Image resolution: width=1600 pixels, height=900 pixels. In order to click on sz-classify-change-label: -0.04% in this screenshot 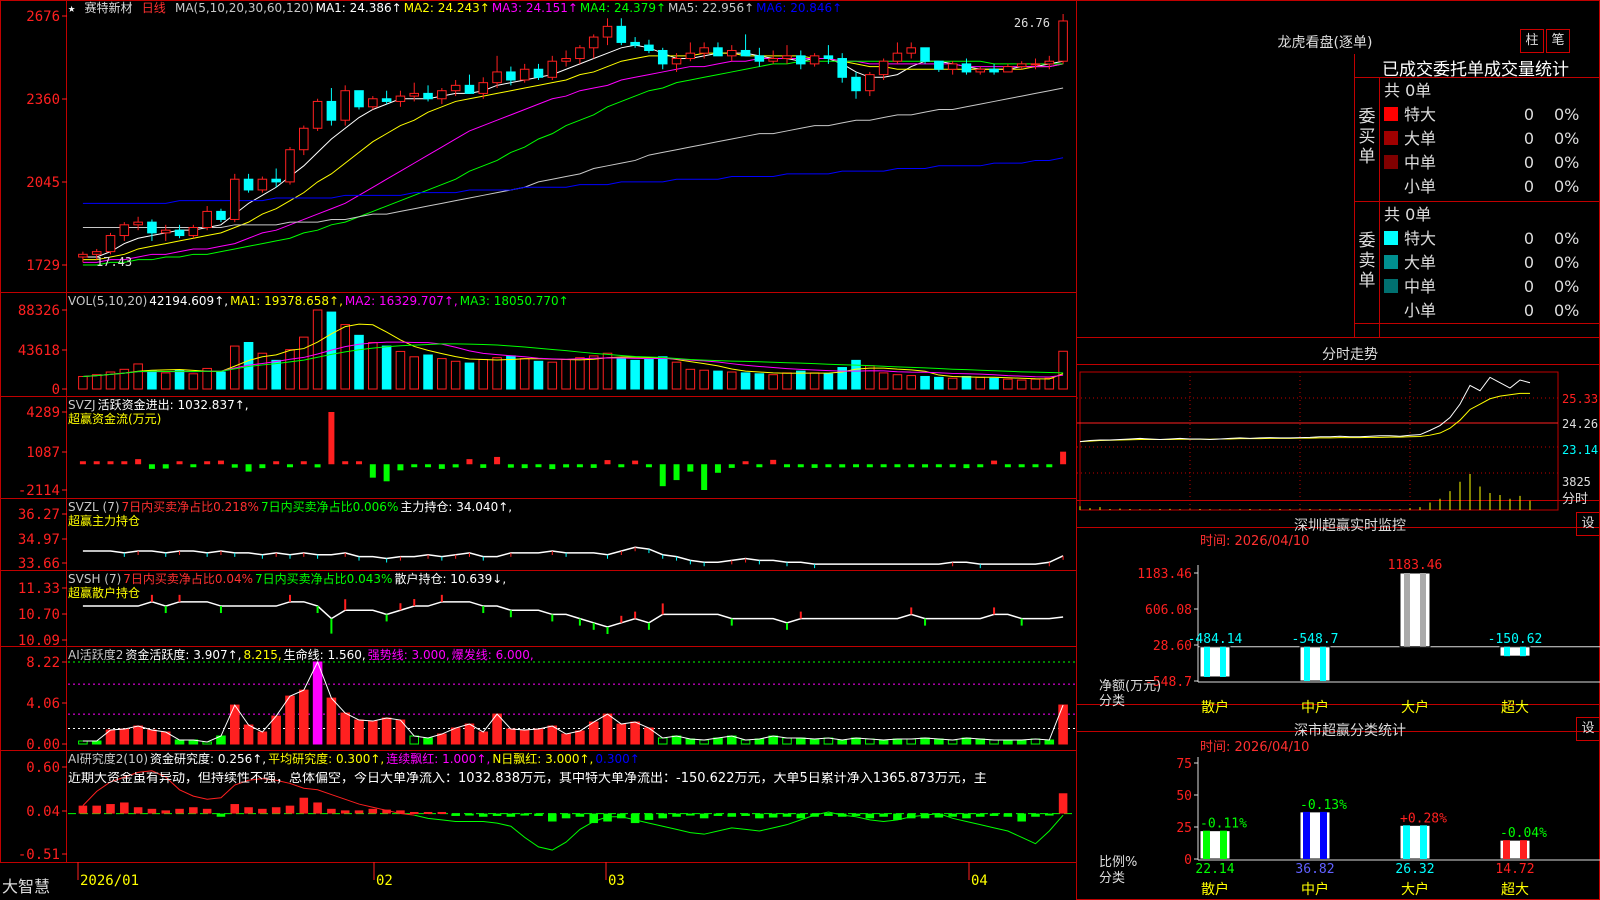, I will do `click(1523, 833)`.